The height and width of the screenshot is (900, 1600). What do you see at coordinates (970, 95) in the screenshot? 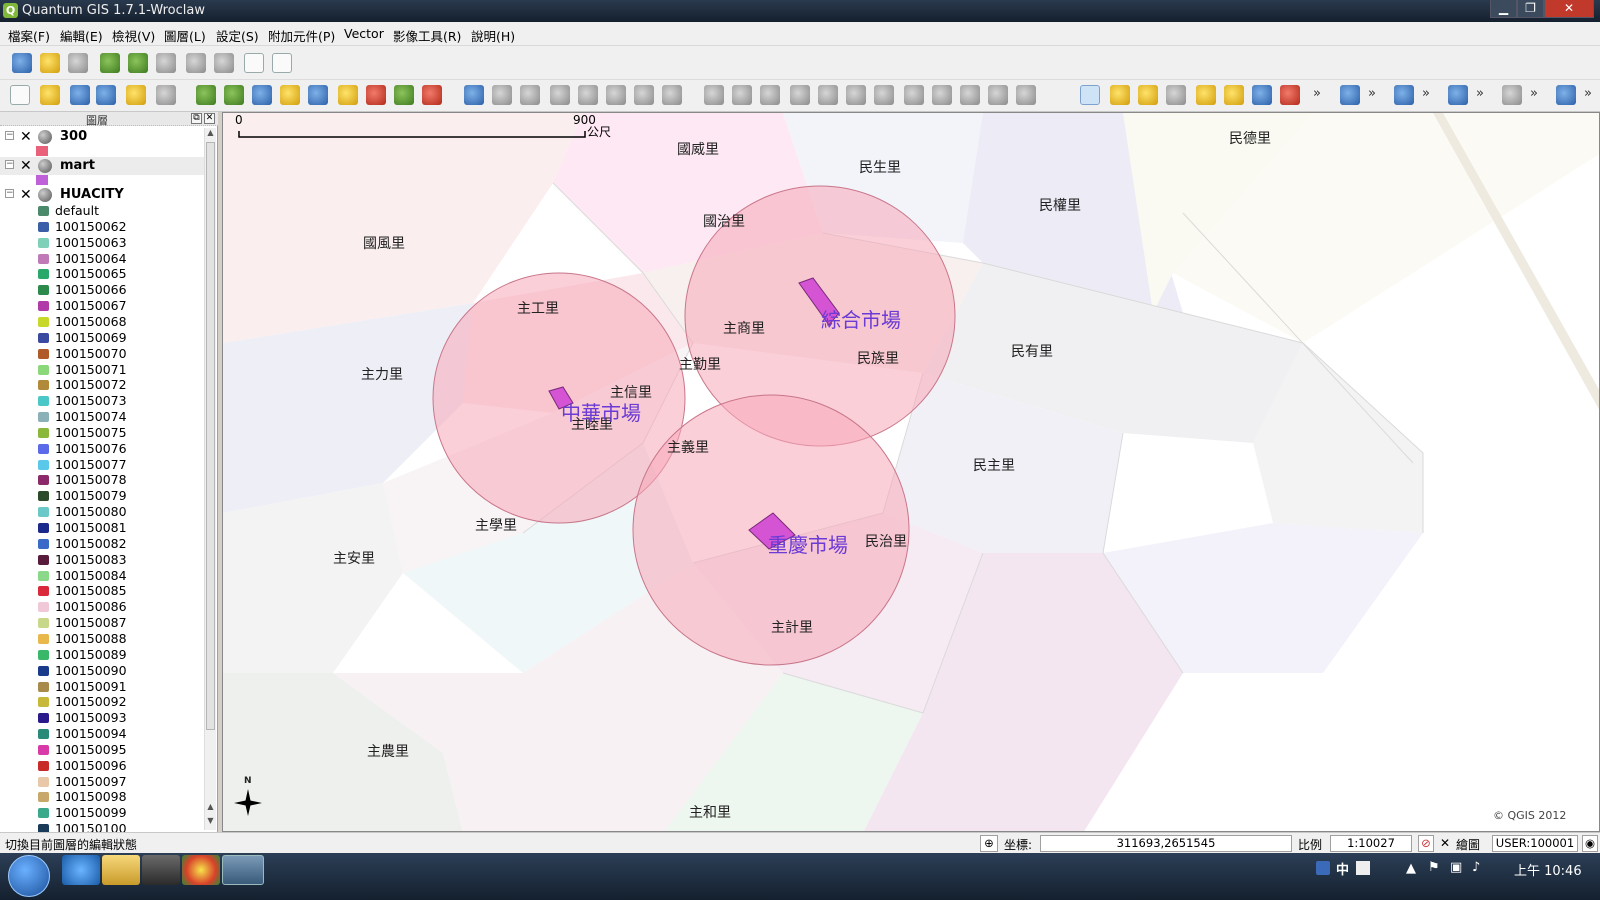
I see `merge-features-icon` at bounding box center [970, 95].